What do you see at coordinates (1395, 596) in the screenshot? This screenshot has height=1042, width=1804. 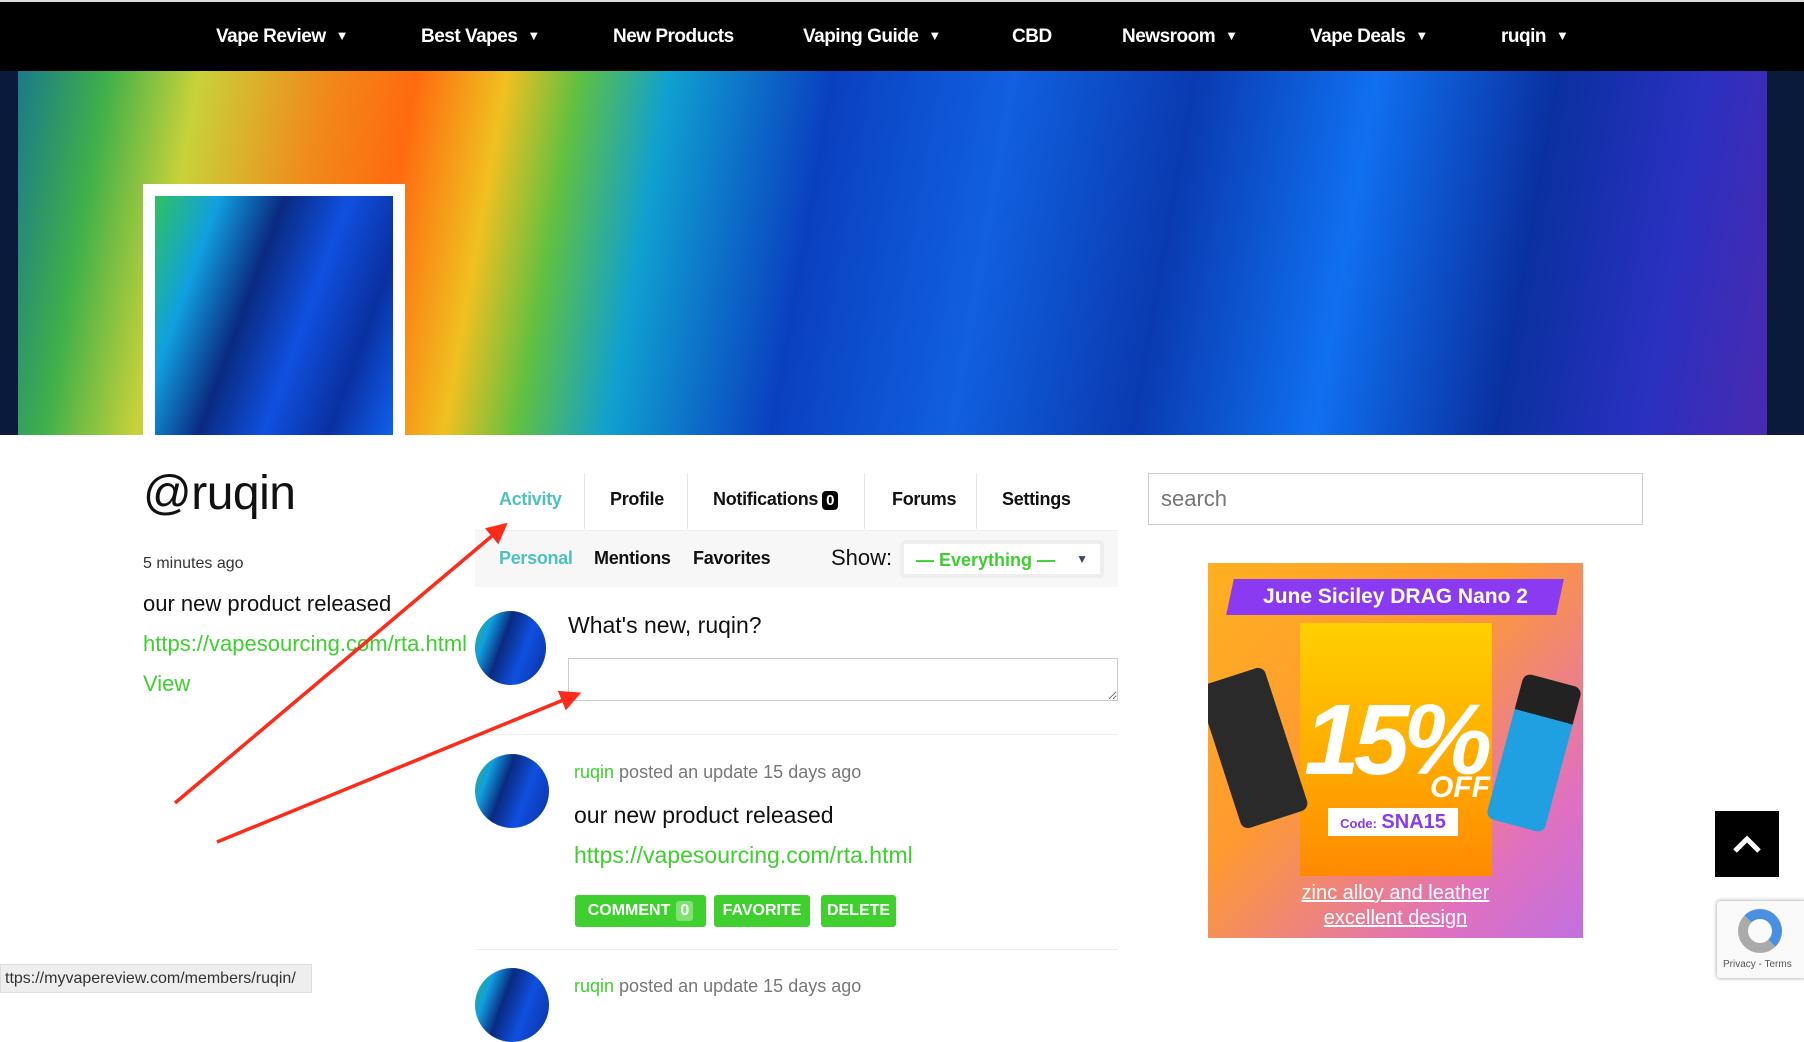 I see `ad-title: June Siciley DRAG Nano 2` at bounding box center [1395, 596].